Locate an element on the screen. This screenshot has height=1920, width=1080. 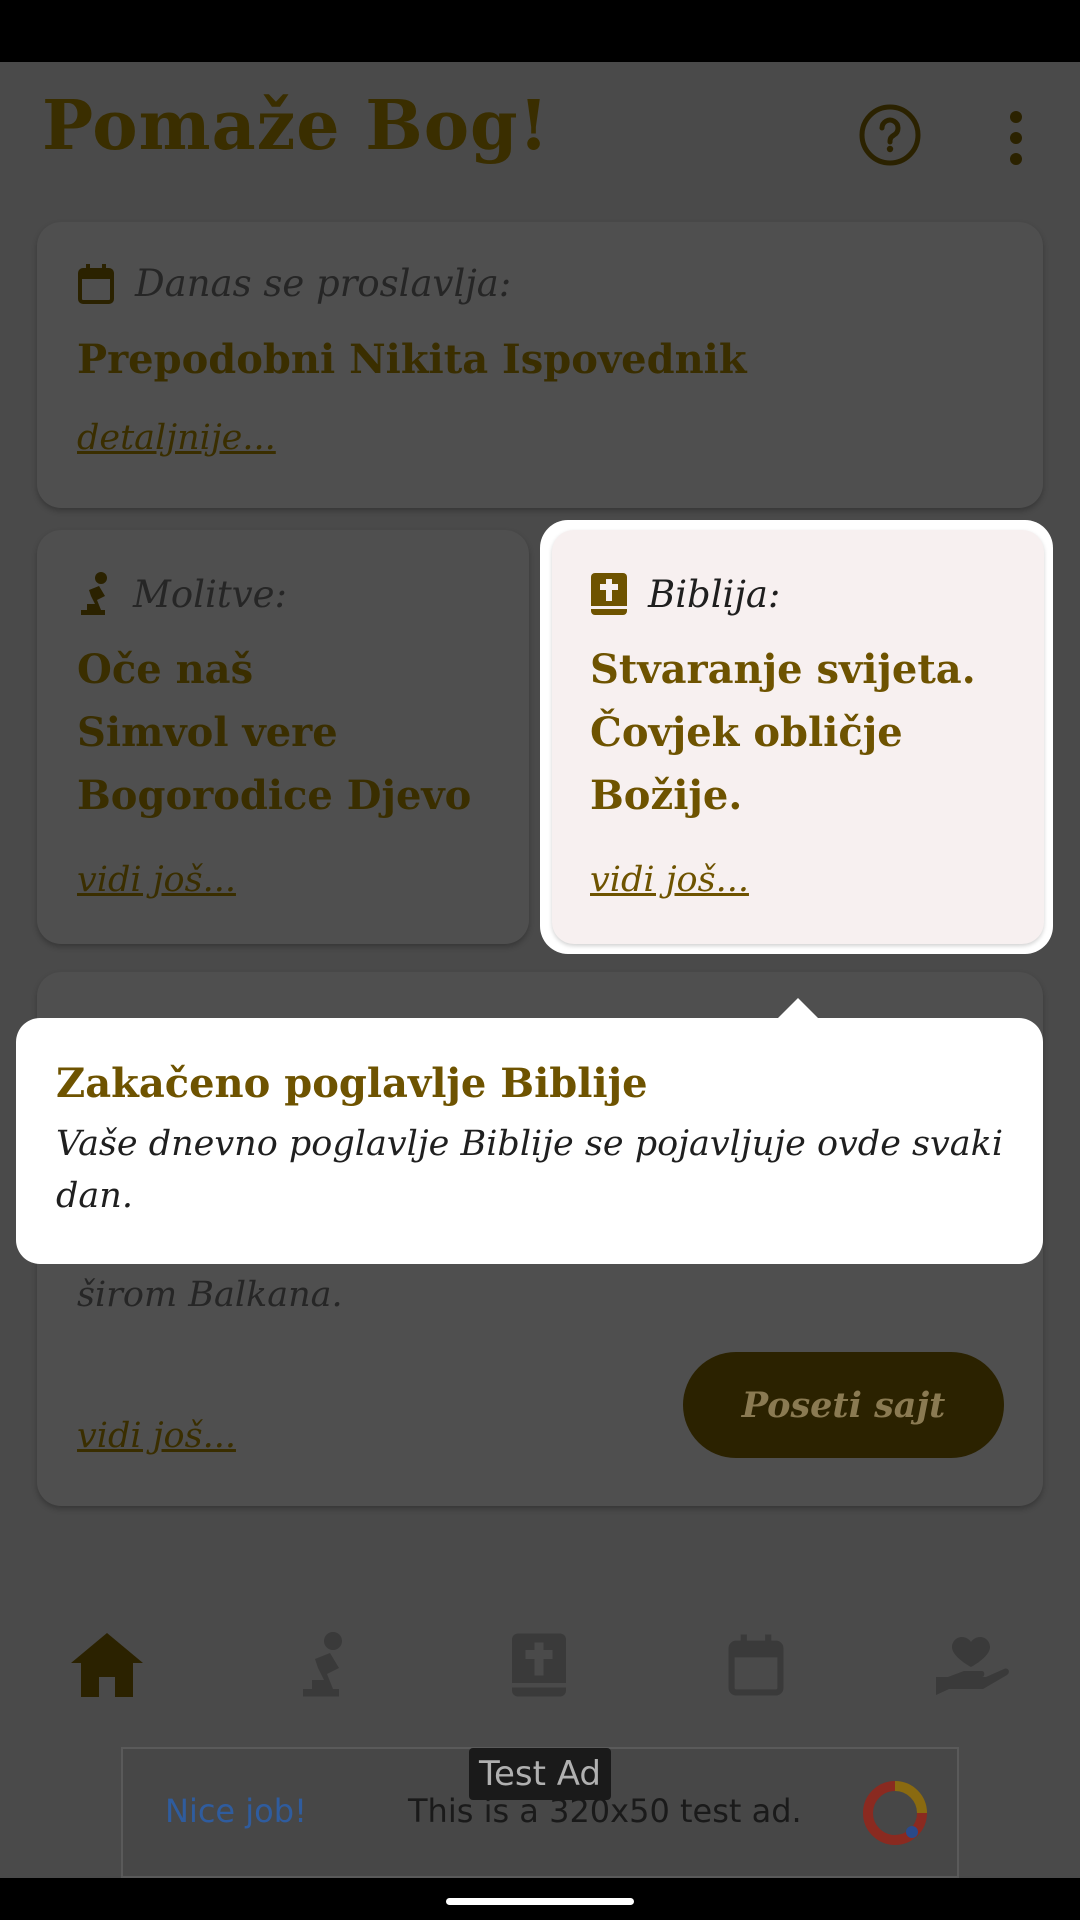
prayer-item: Bogorodice Djevo is located at coordinates (274, 795).